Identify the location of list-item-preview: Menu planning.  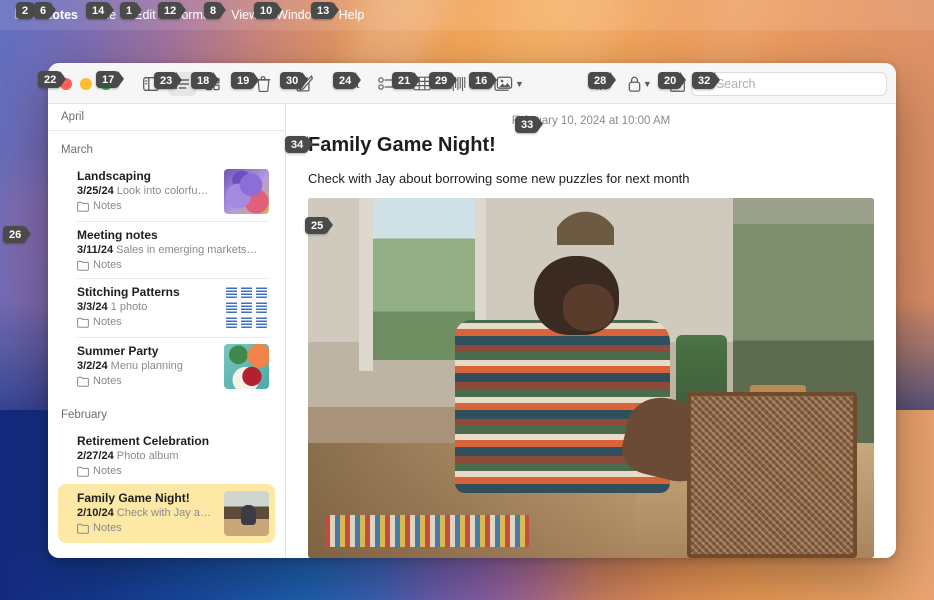
(146, 366).